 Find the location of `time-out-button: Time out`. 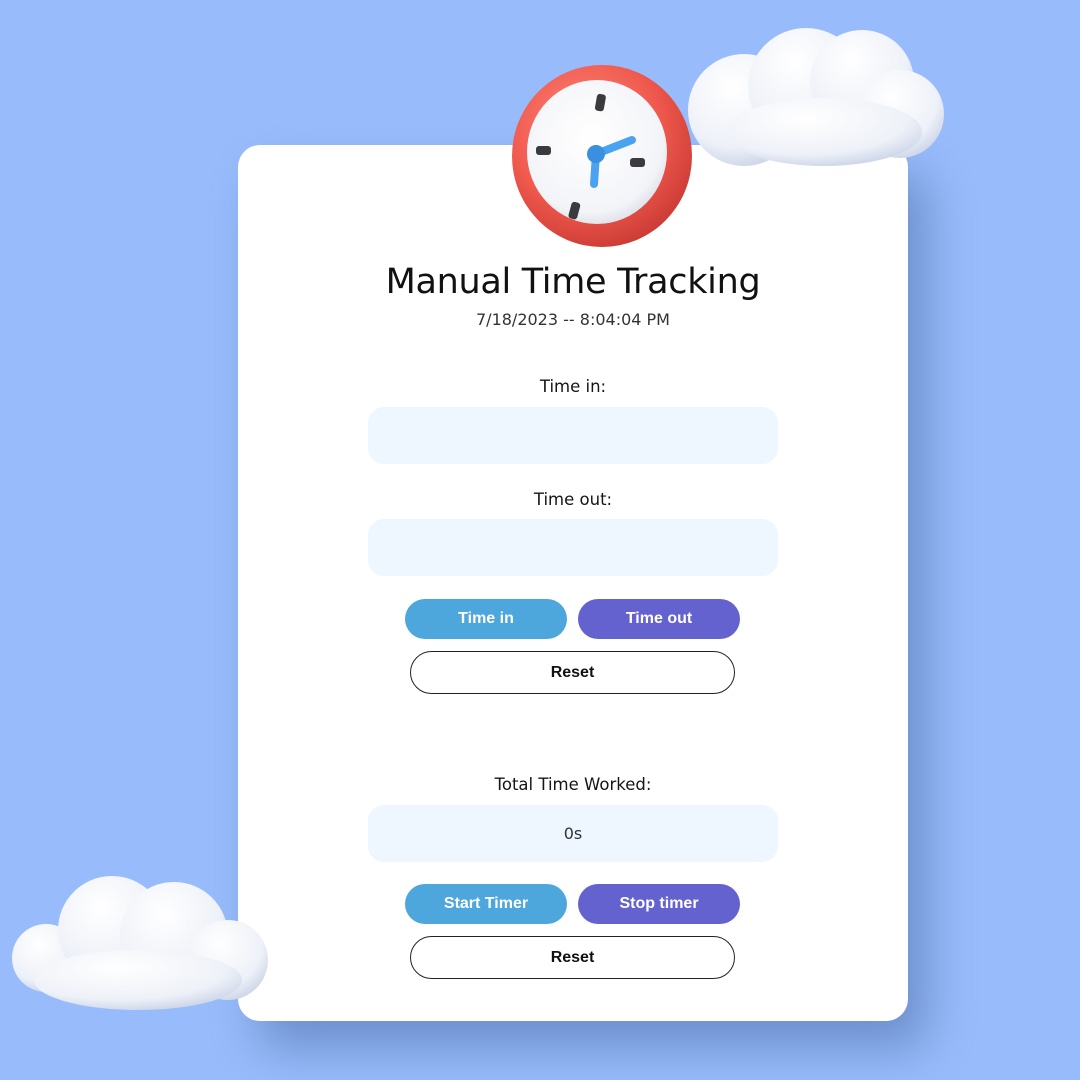

time-out-button: Time out is located at coordinates (659, 619).